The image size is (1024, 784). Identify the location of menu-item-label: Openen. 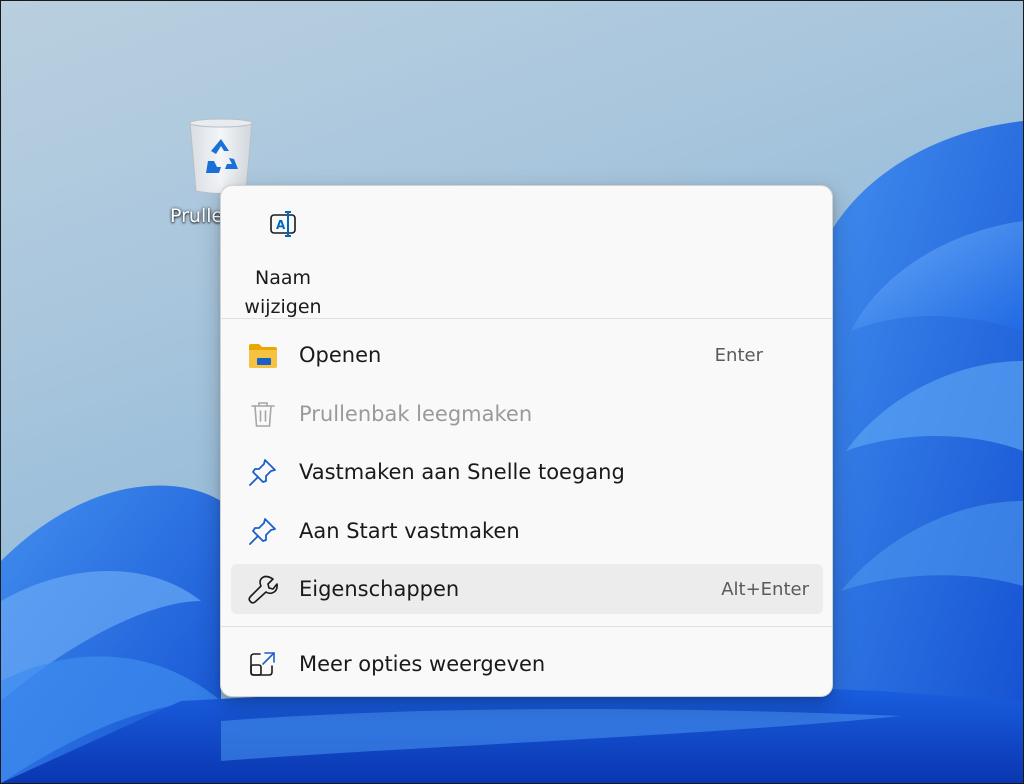
(340, 355).